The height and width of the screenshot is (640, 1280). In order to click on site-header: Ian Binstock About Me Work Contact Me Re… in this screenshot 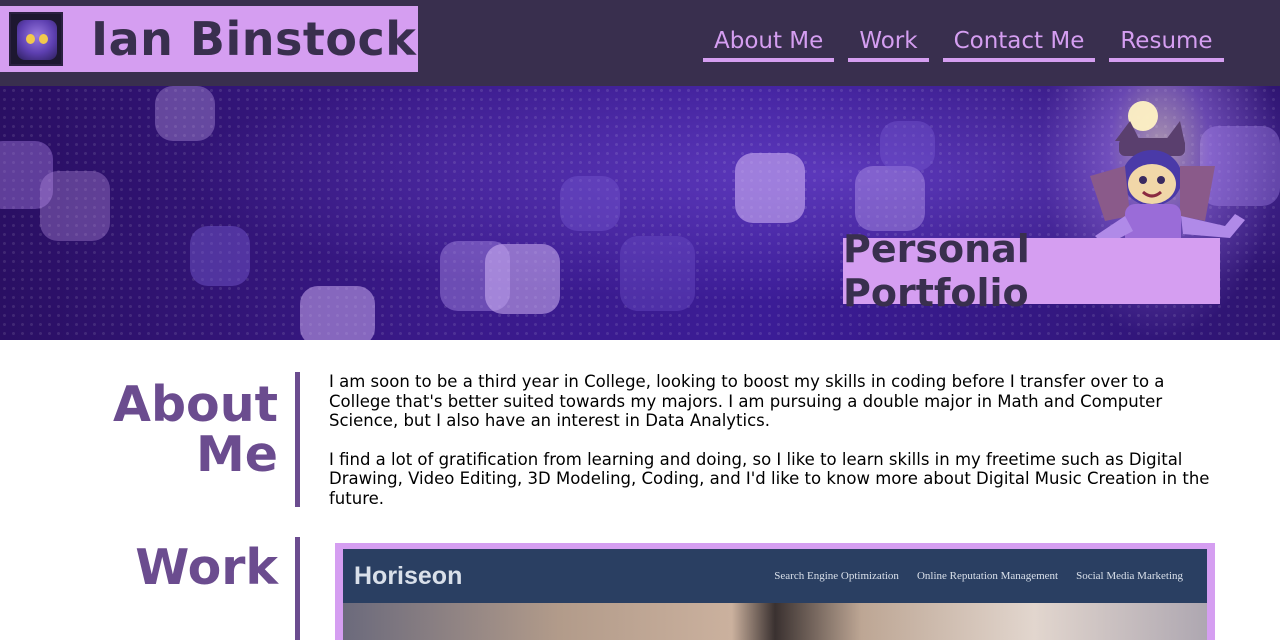, I will do `click(640, 43)`.